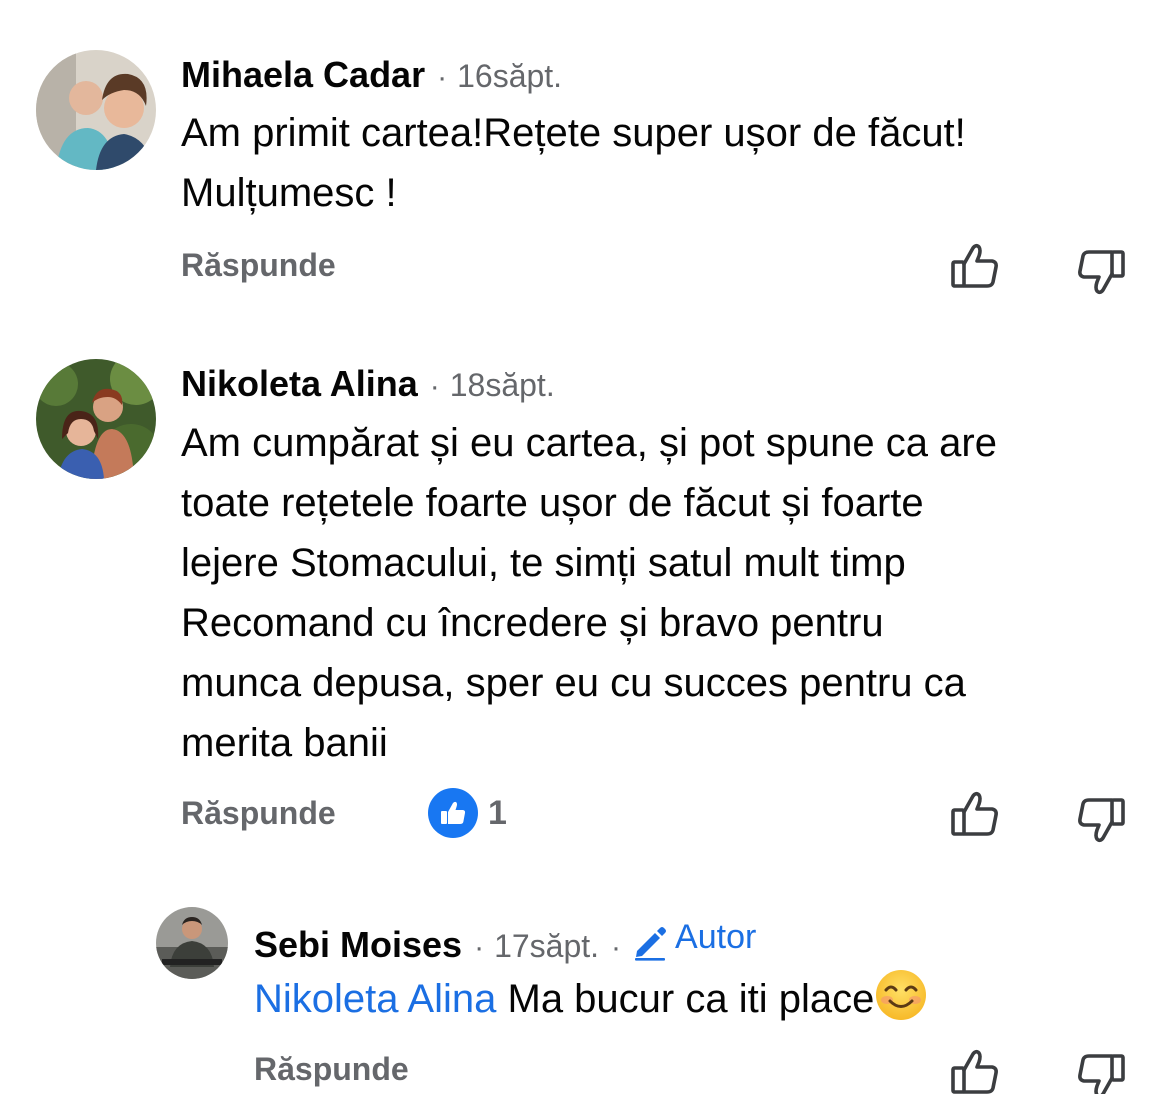 The width and height of the screenshot is (1170, 1094). I want to click on comment-header: Nikoleta Alina · 18săpt., so click(368, 384).